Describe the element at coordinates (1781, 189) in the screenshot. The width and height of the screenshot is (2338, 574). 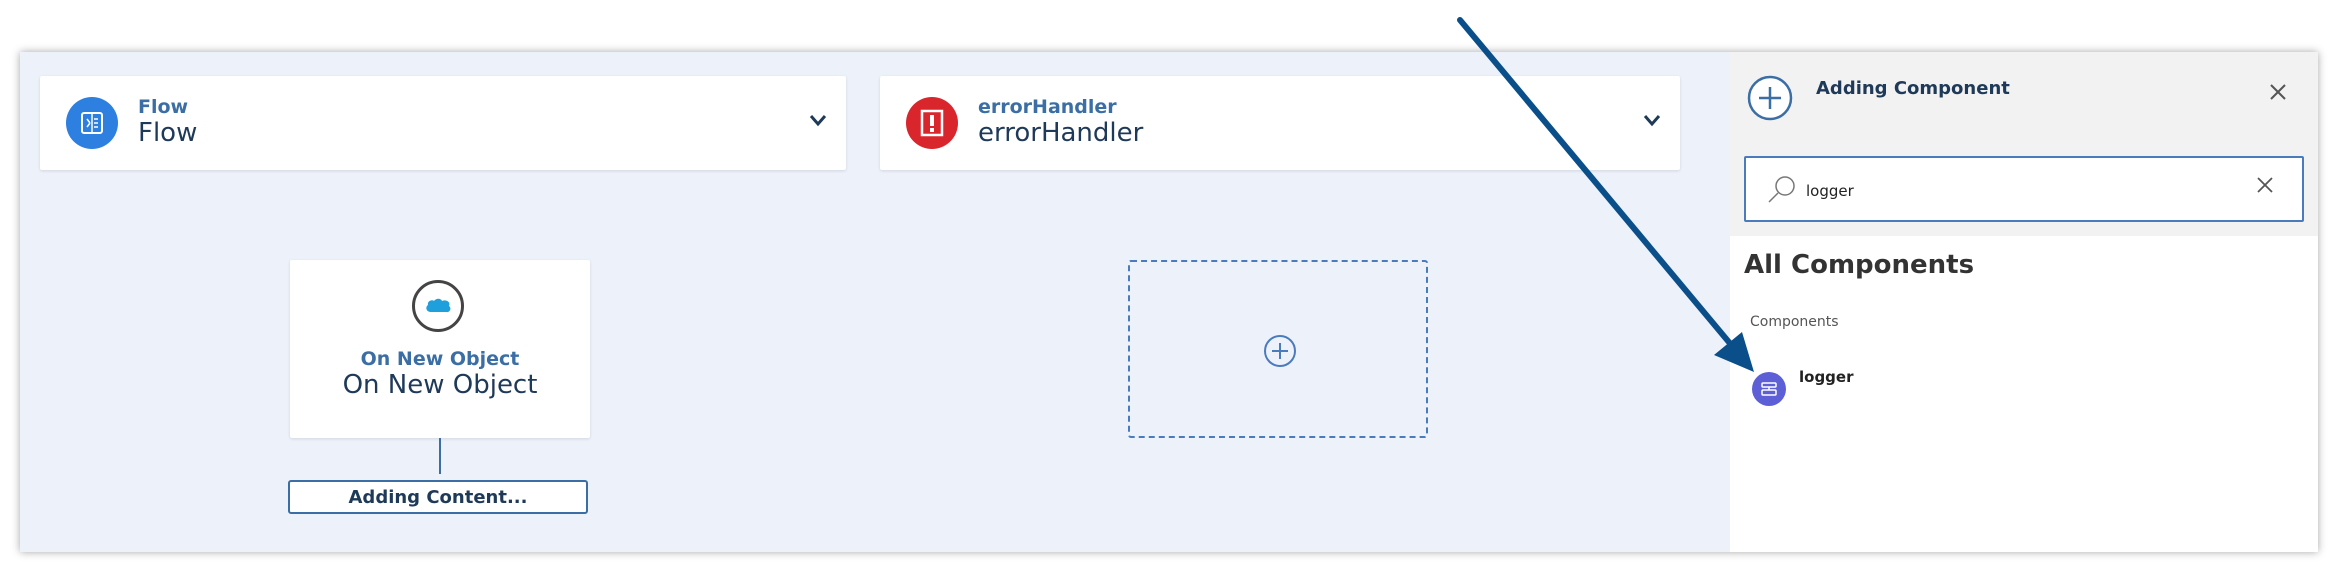
I see `search-icon` at that location.